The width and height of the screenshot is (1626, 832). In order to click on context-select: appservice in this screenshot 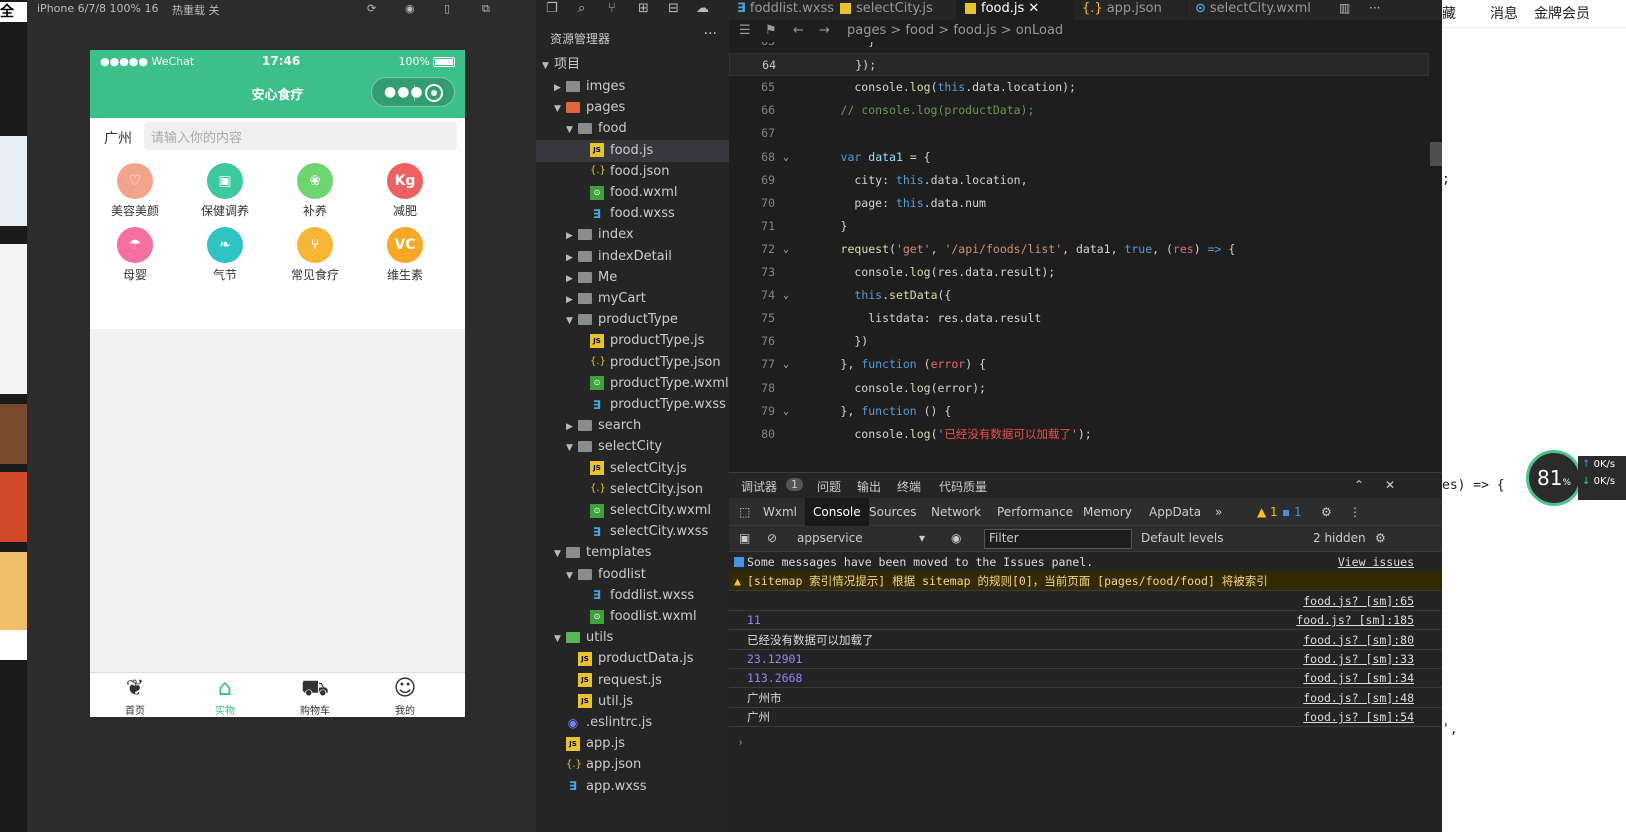, I will do `click(830, 538)`.